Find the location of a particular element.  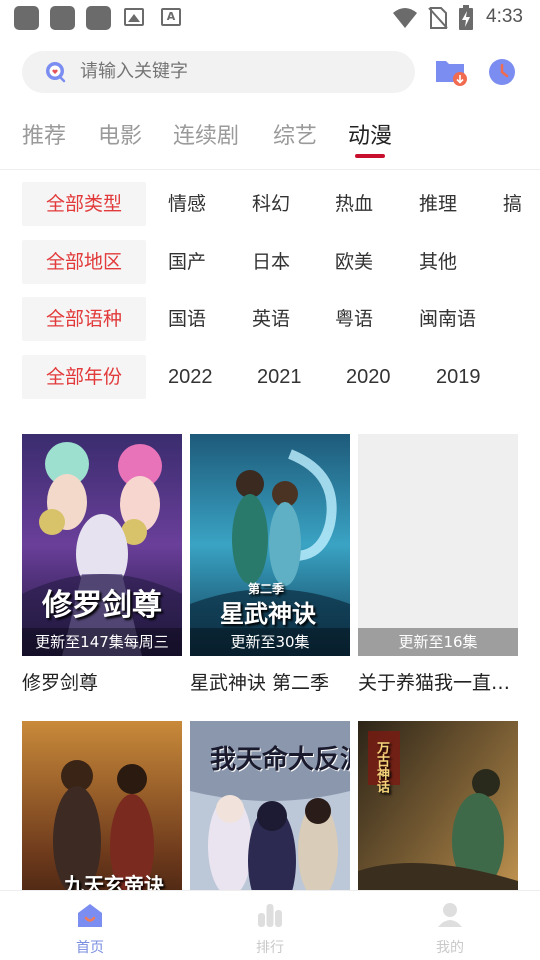

poster-image: 我天命大反派 is located at coordinates (270, 805).